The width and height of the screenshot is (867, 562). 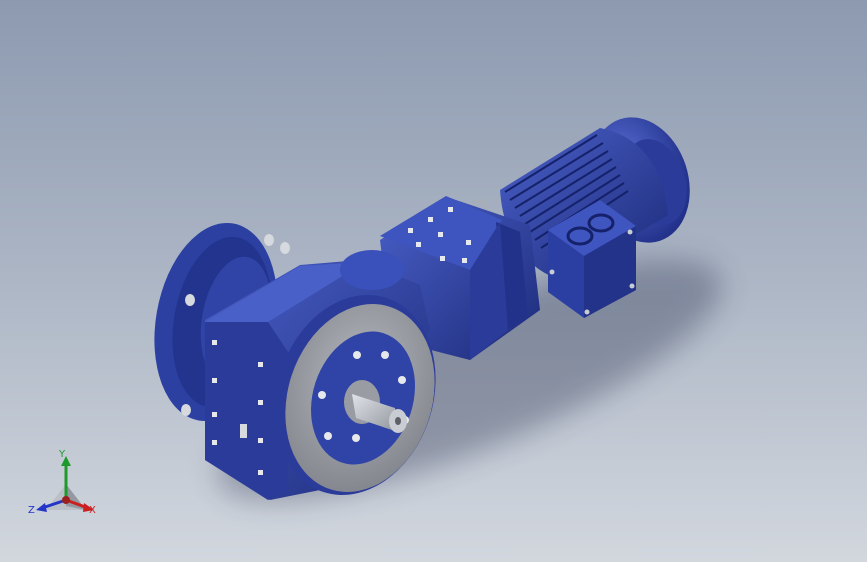 What do you see at coordinates (62, 454) in the screenshot?
I see `y-axis-label: Y` at bounding box center [62, 454].